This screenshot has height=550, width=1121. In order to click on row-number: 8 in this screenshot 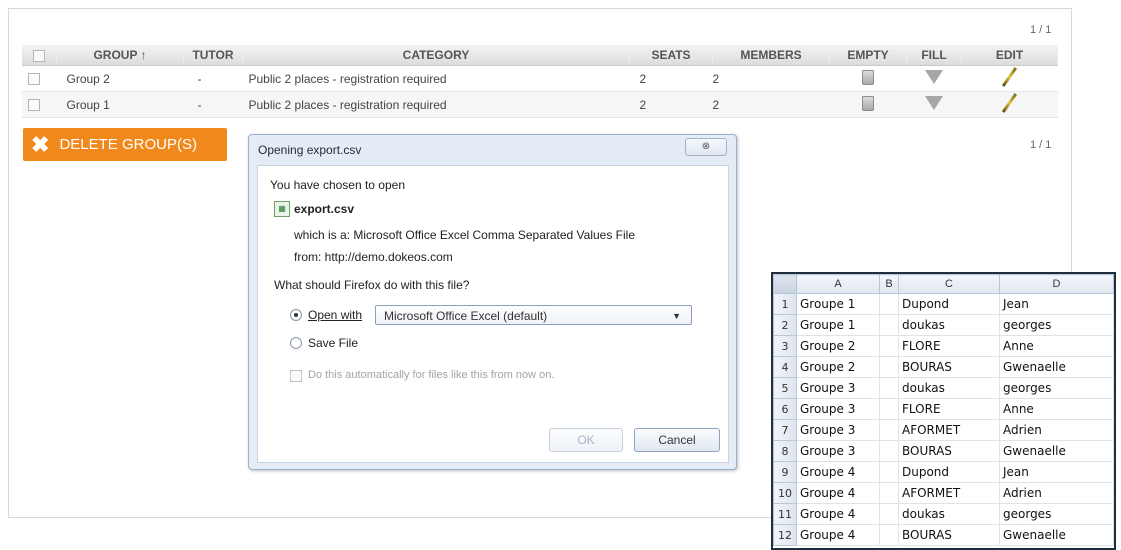, I will do `click(785, 451)`.